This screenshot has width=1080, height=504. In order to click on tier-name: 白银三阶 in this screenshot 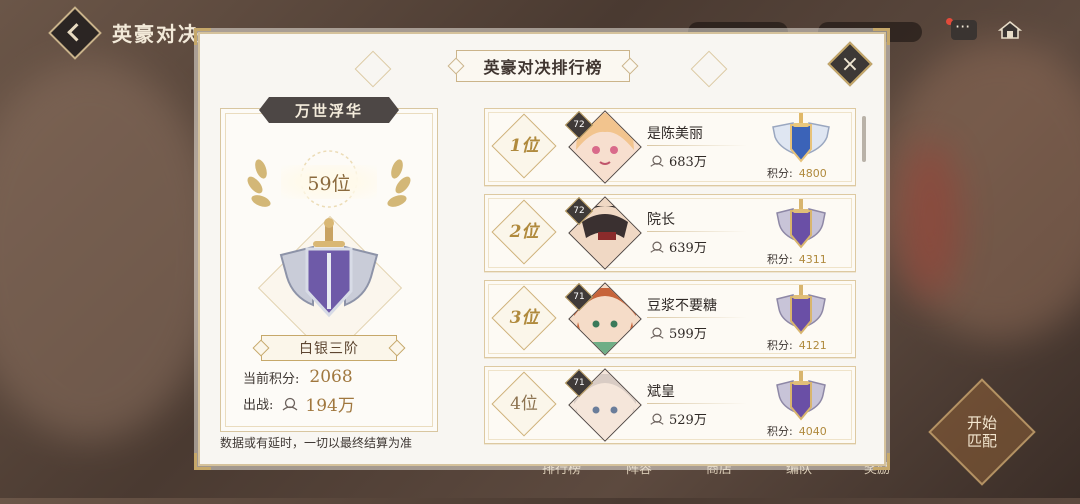, I will do `click(329, 348)`.